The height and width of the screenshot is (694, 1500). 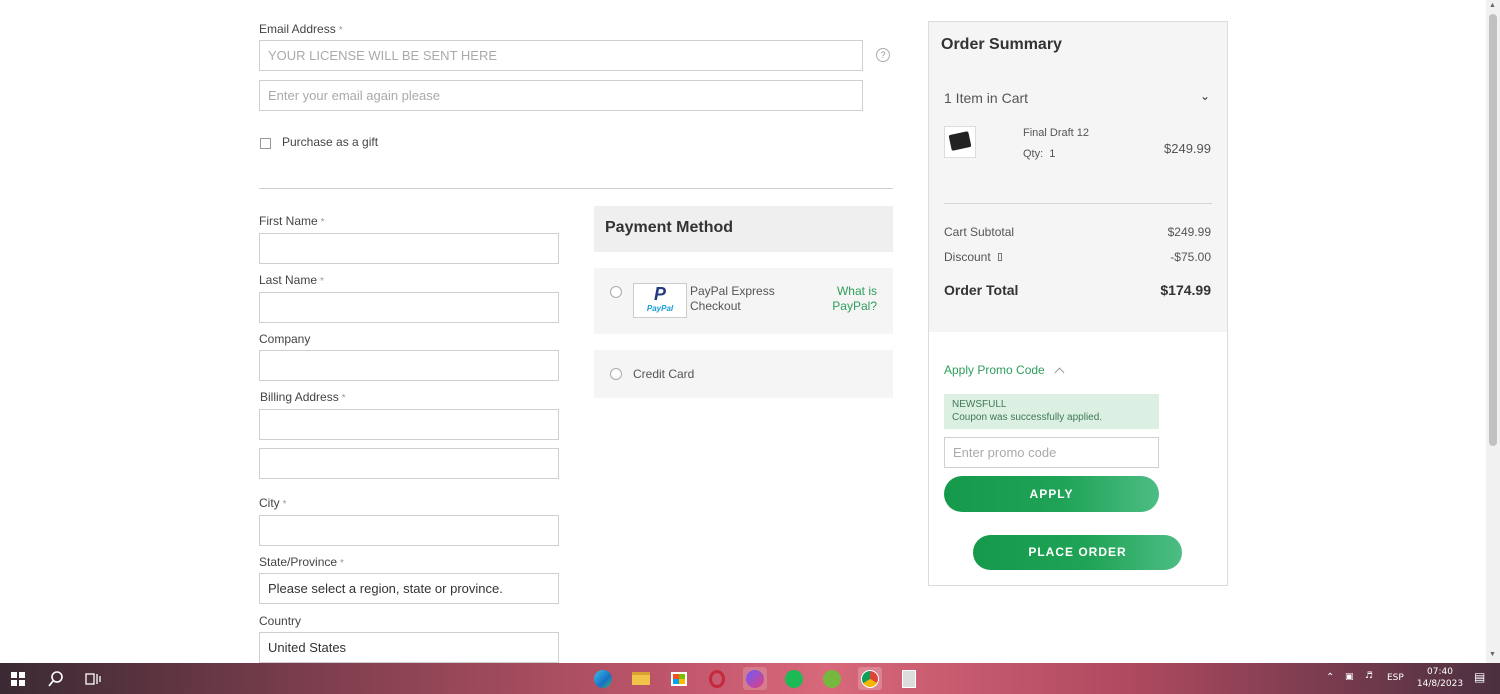 I want to click on language-indicator: ESP, so click(x=1395, y=678).